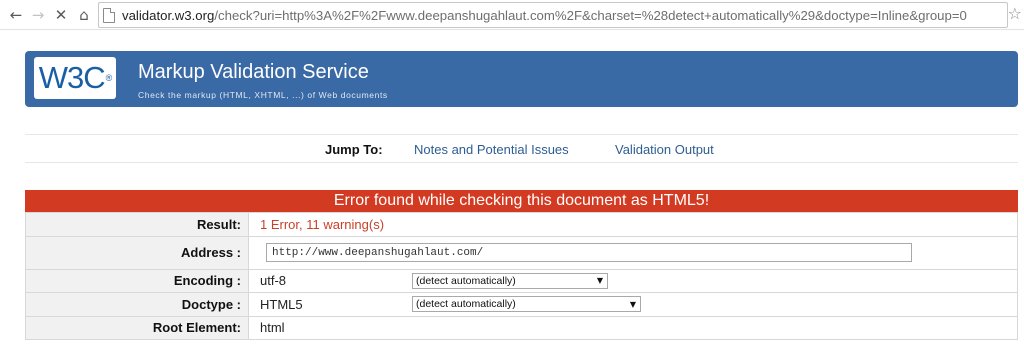 The width and height of the screenshot is (1024, 358). Describe the element at coordinates (466, 280) in the screenshot. I see `encoding-select-value: (detect automatically)` at that location.